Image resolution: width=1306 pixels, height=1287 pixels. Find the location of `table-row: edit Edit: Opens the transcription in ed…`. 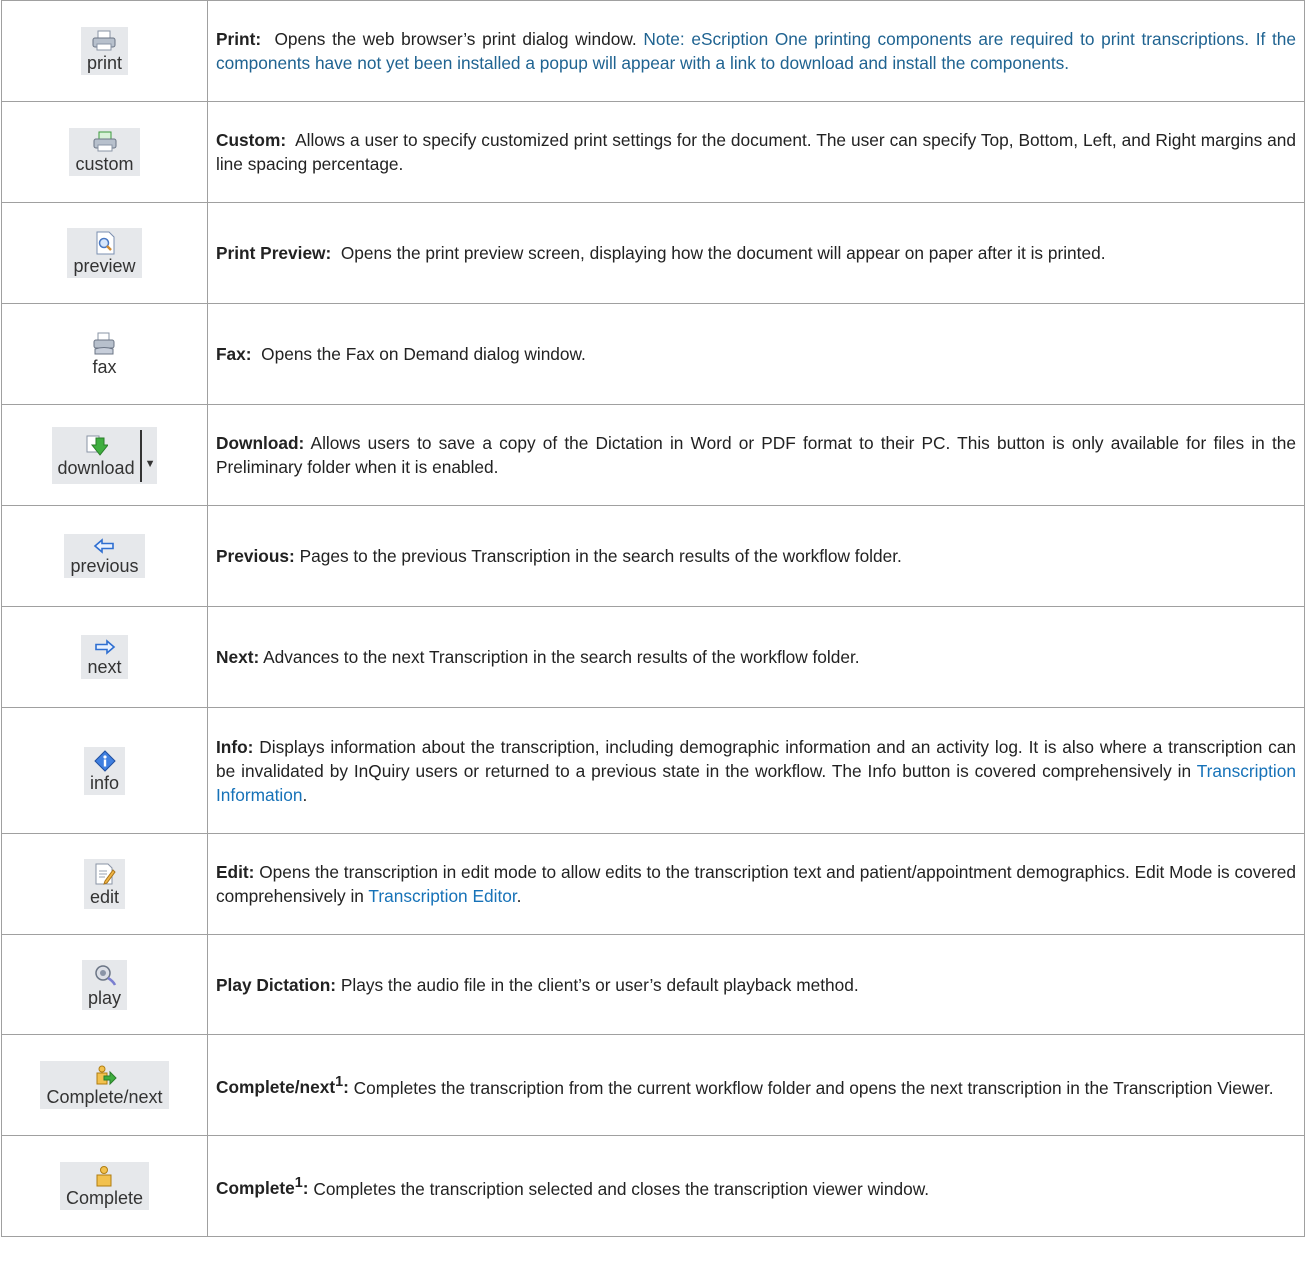

table-row: edit Edit: Opens the transcription in ed… is located at coordinates (653, 884).